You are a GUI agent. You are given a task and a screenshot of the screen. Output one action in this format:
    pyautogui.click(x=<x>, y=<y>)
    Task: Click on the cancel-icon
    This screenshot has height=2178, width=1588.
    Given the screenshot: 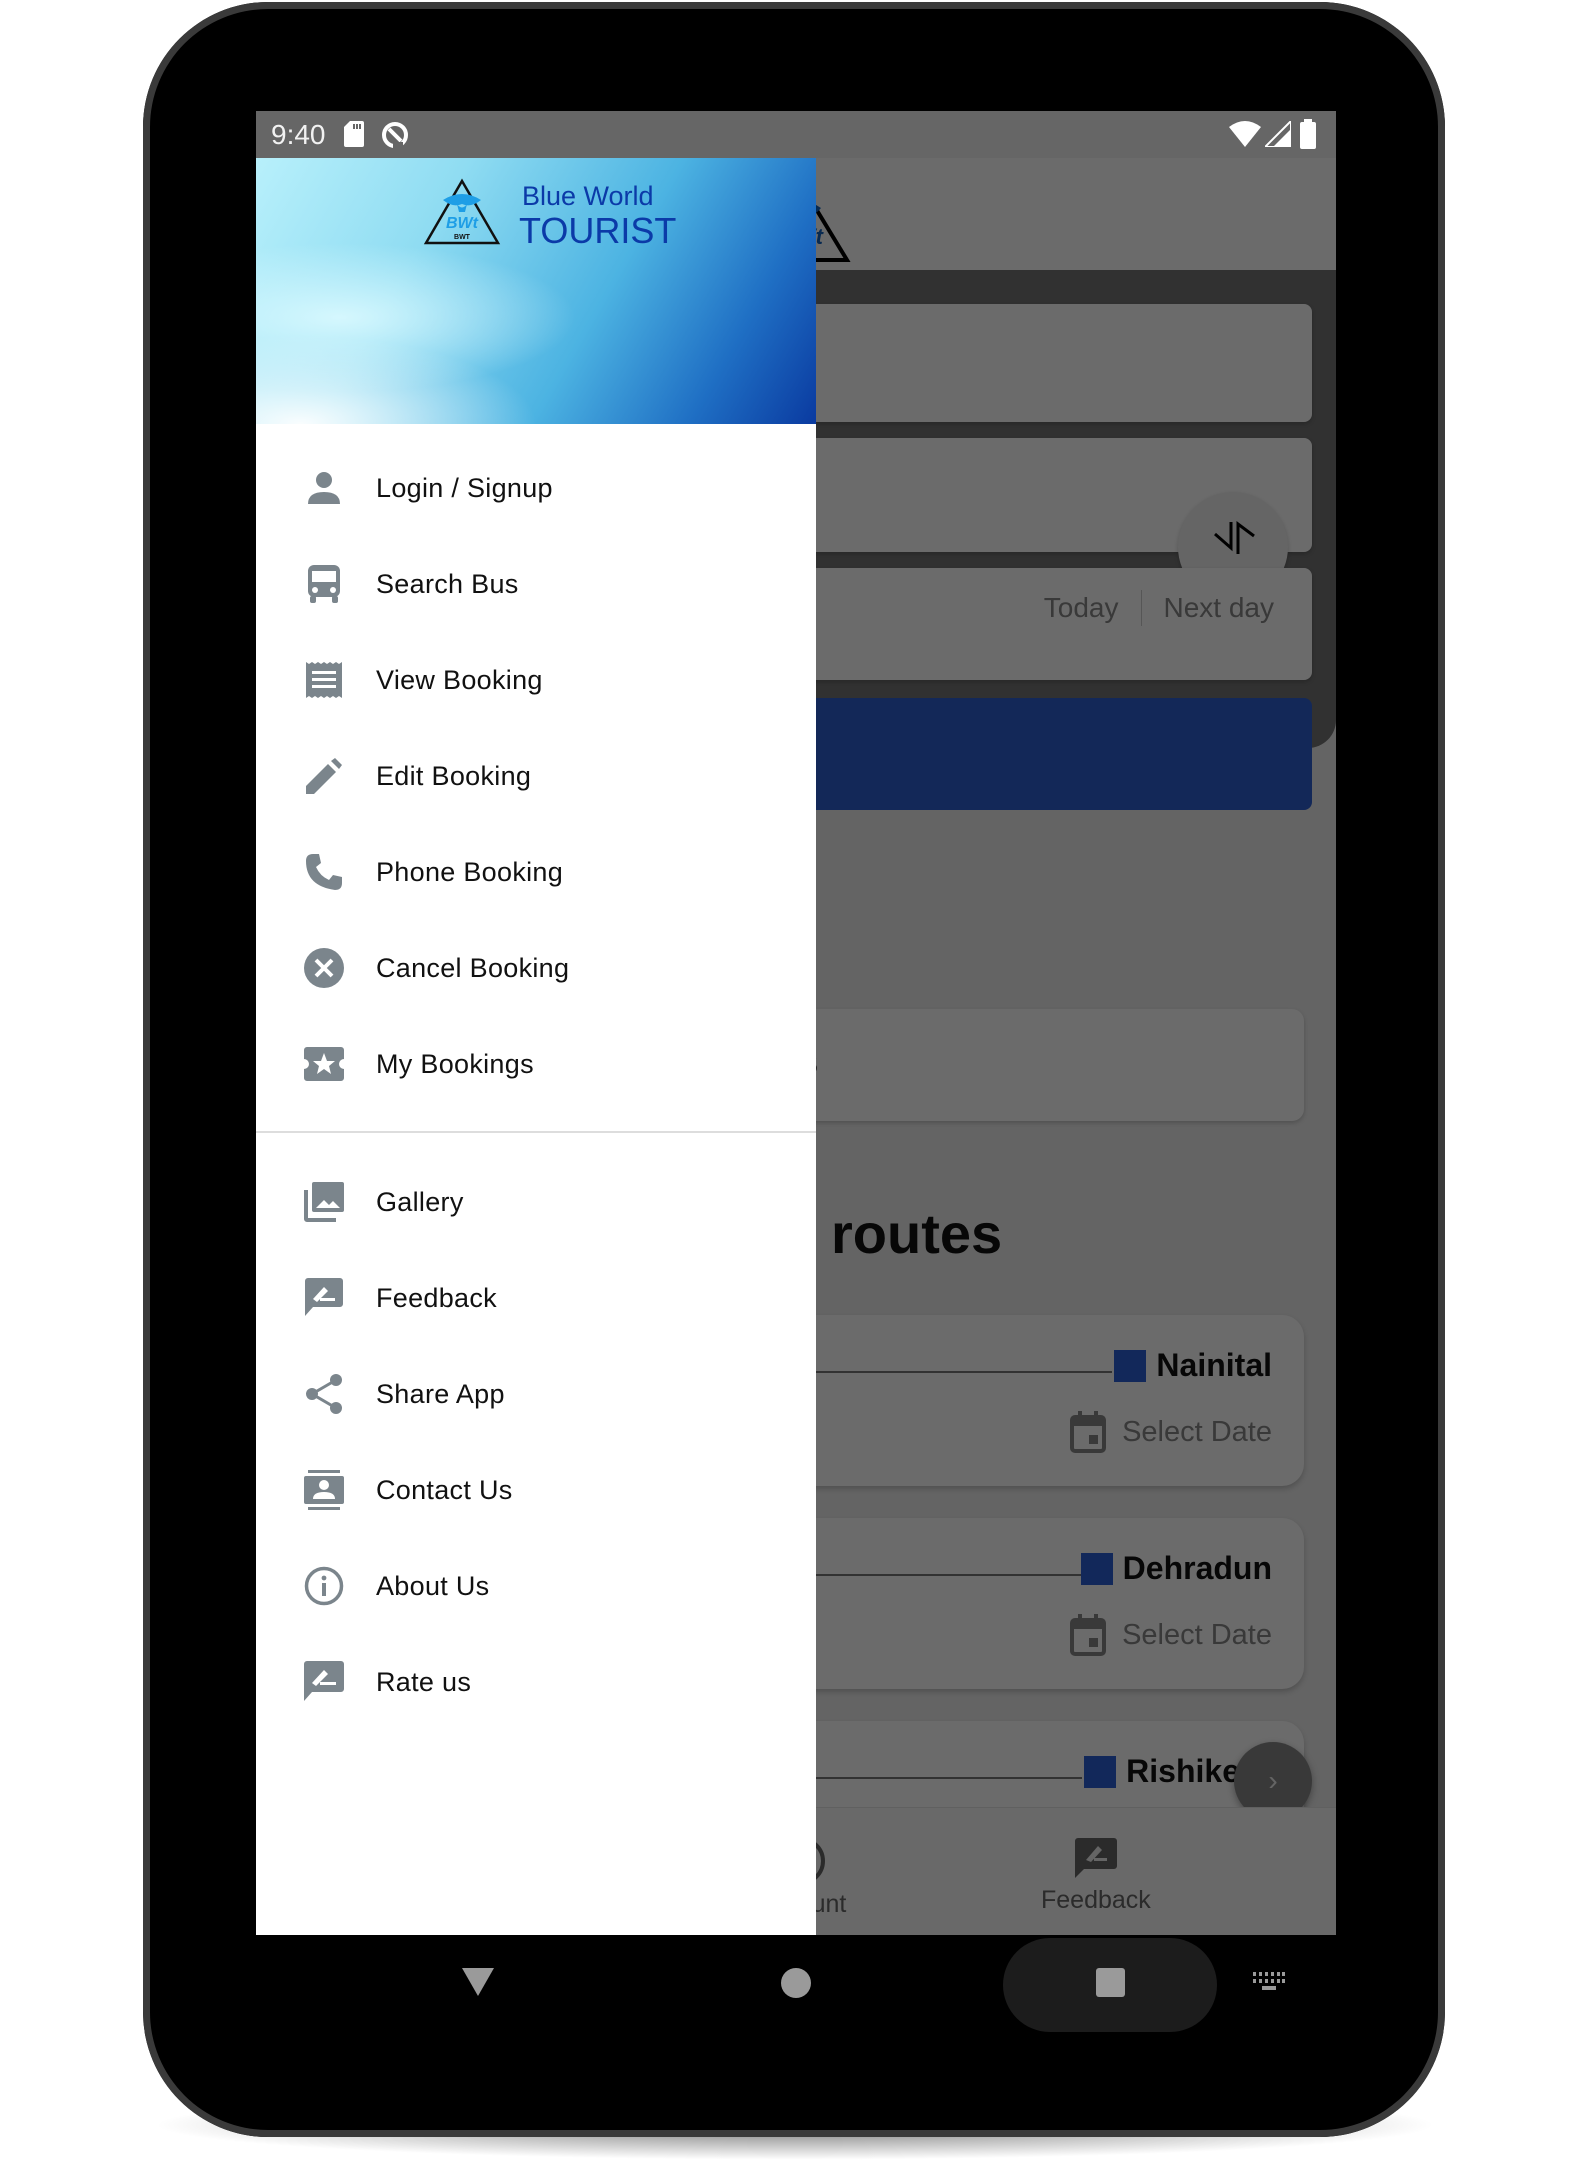 What is the action you would take?
    pyautogui.click(x=324, y=968)
    